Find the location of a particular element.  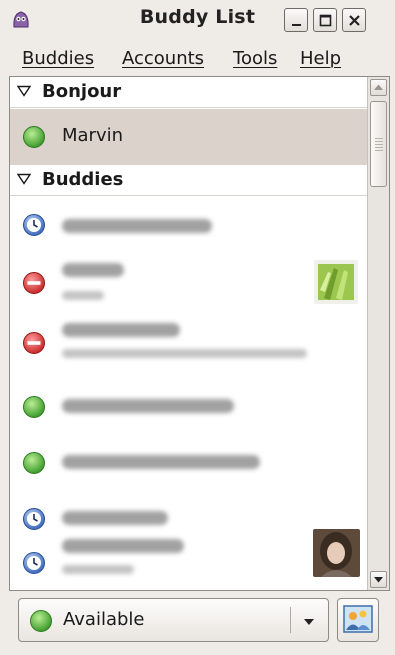

buddy-name: Marvin is located at coordinates (93, 135).